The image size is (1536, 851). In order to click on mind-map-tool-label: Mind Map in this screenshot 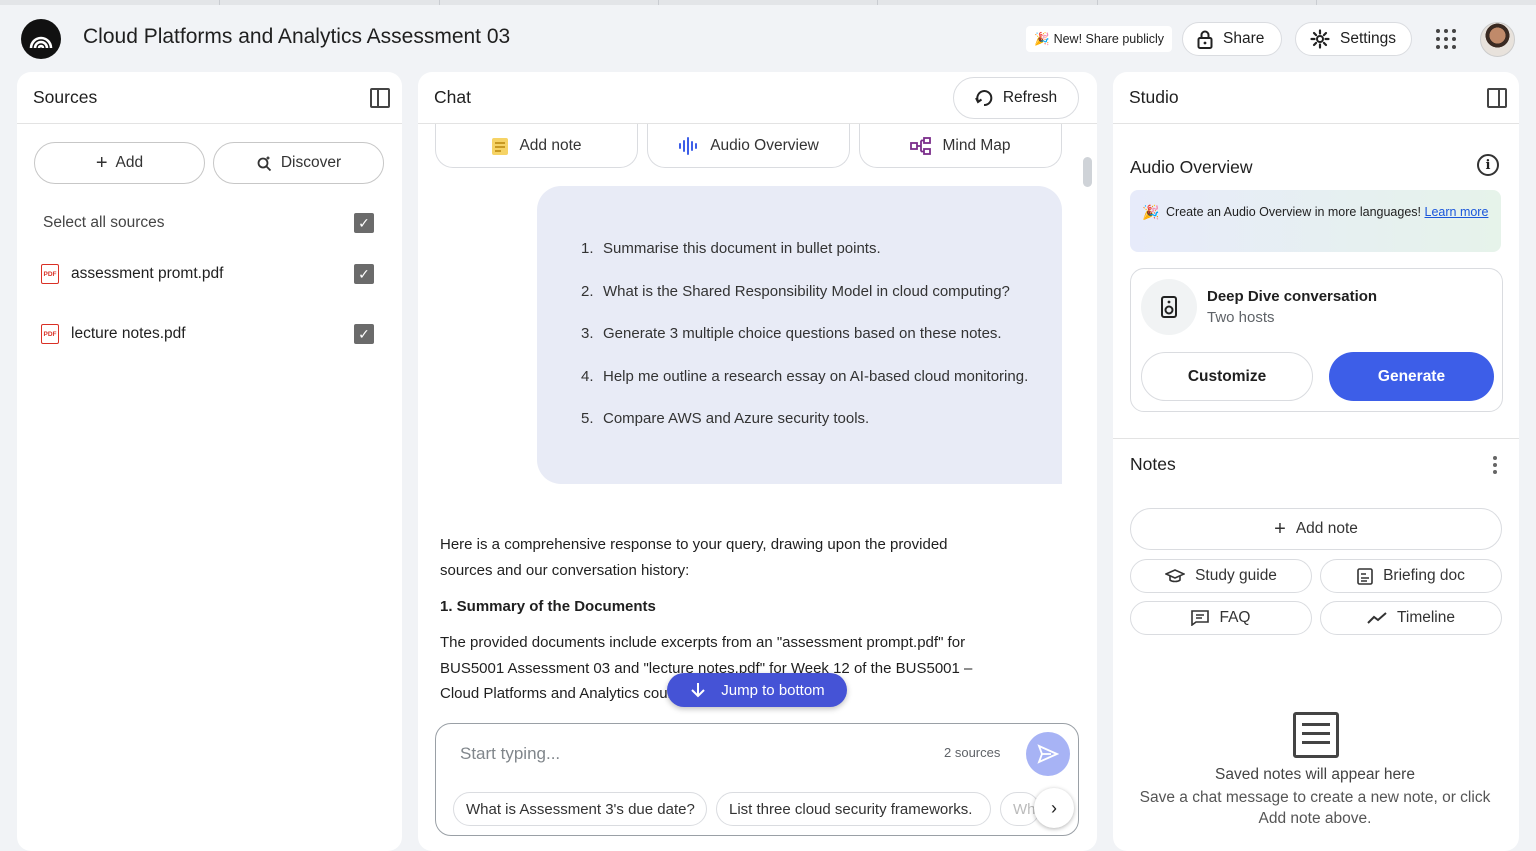, I will do `click(976, 145)`.